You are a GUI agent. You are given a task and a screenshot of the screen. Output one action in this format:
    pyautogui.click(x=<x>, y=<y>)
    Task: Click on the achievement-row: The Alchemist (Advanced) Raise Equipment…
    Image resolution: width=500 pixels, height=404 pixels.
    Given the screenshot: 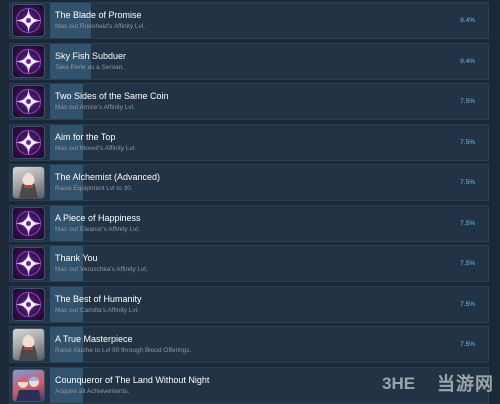 What is the action you would take?
    pyautogui.click(x=249, y=182)
    